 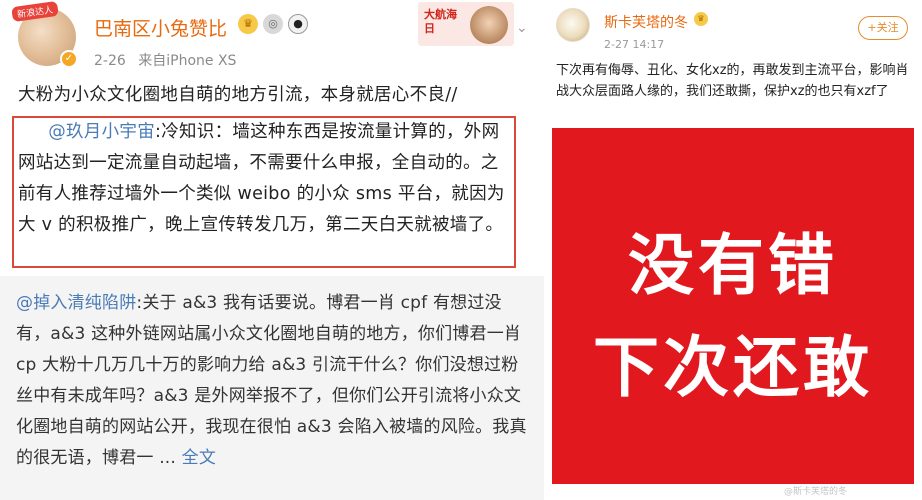 What do you see at coordinates (69, 59) in the screenshot?
I see `v-badge-icon: ✓` at bounding box center [69, 59].